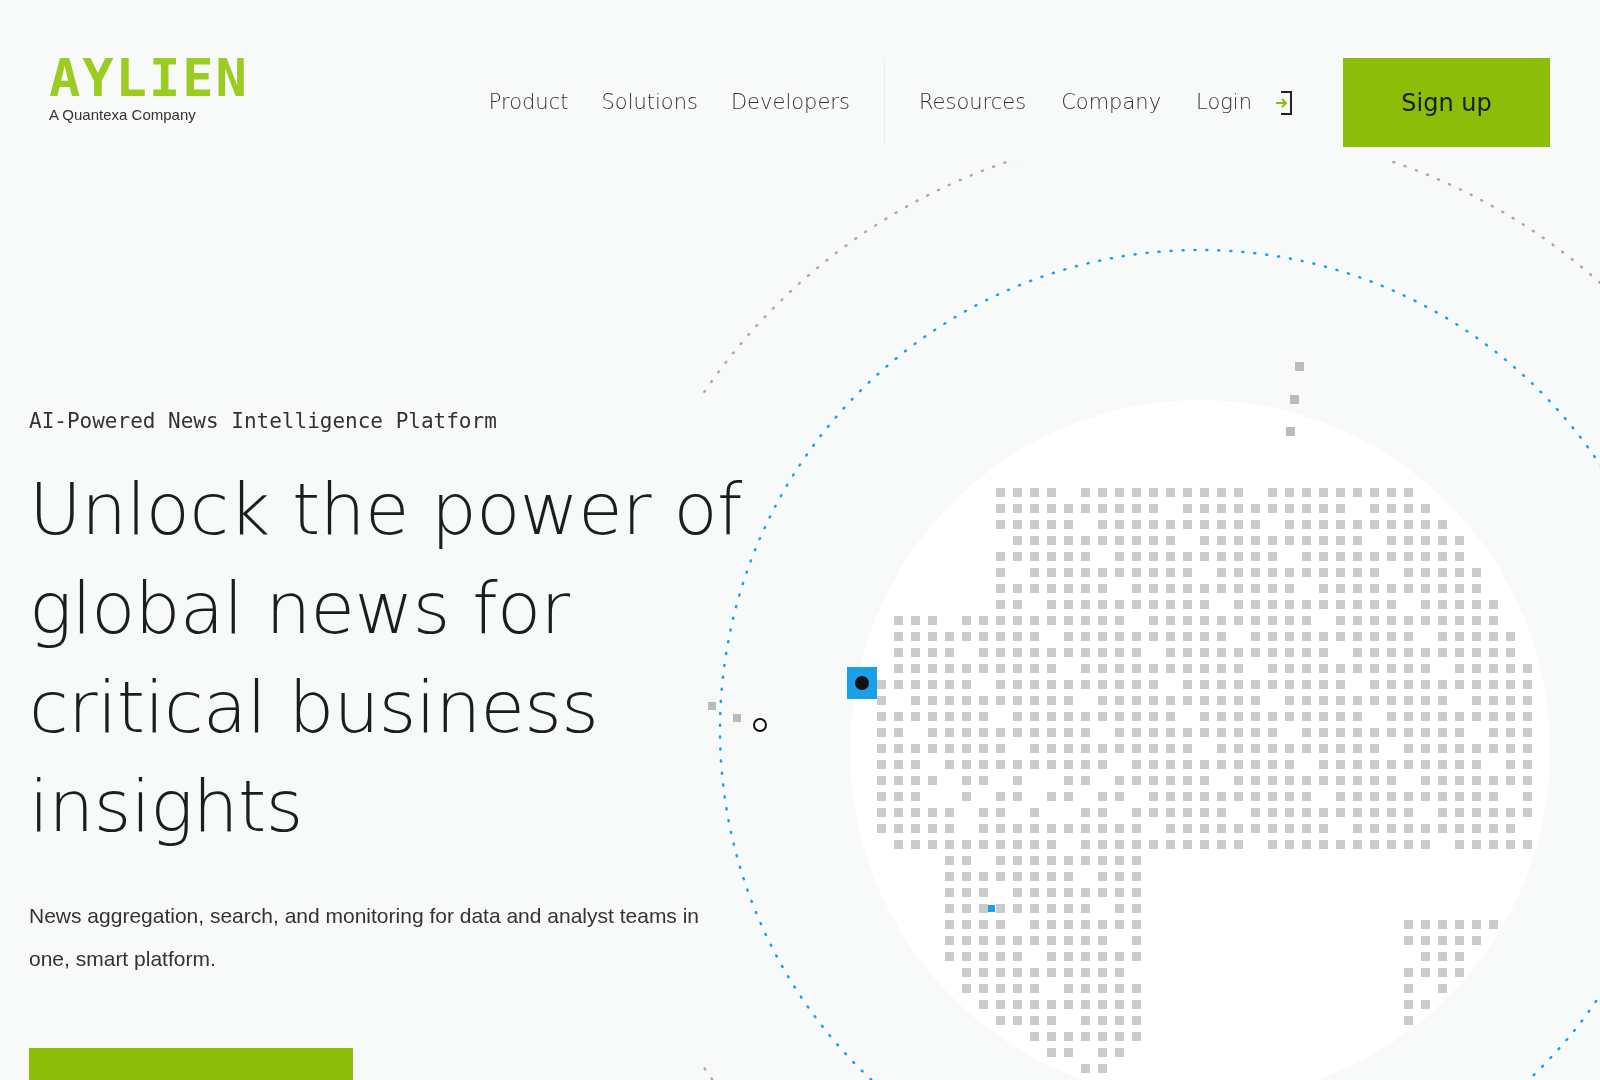 This screenshot has height=1080, width=1600. Describe the element at coordinates (314, 707) in the screenshot. I see `hero-headline-line: critical business` at that location.